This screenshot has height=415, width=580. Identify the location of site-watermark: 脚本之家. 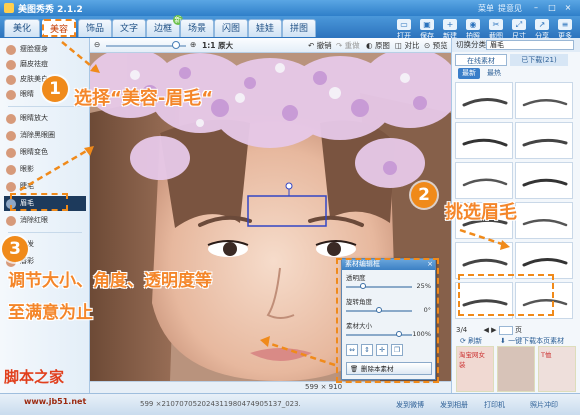
(34, 377).